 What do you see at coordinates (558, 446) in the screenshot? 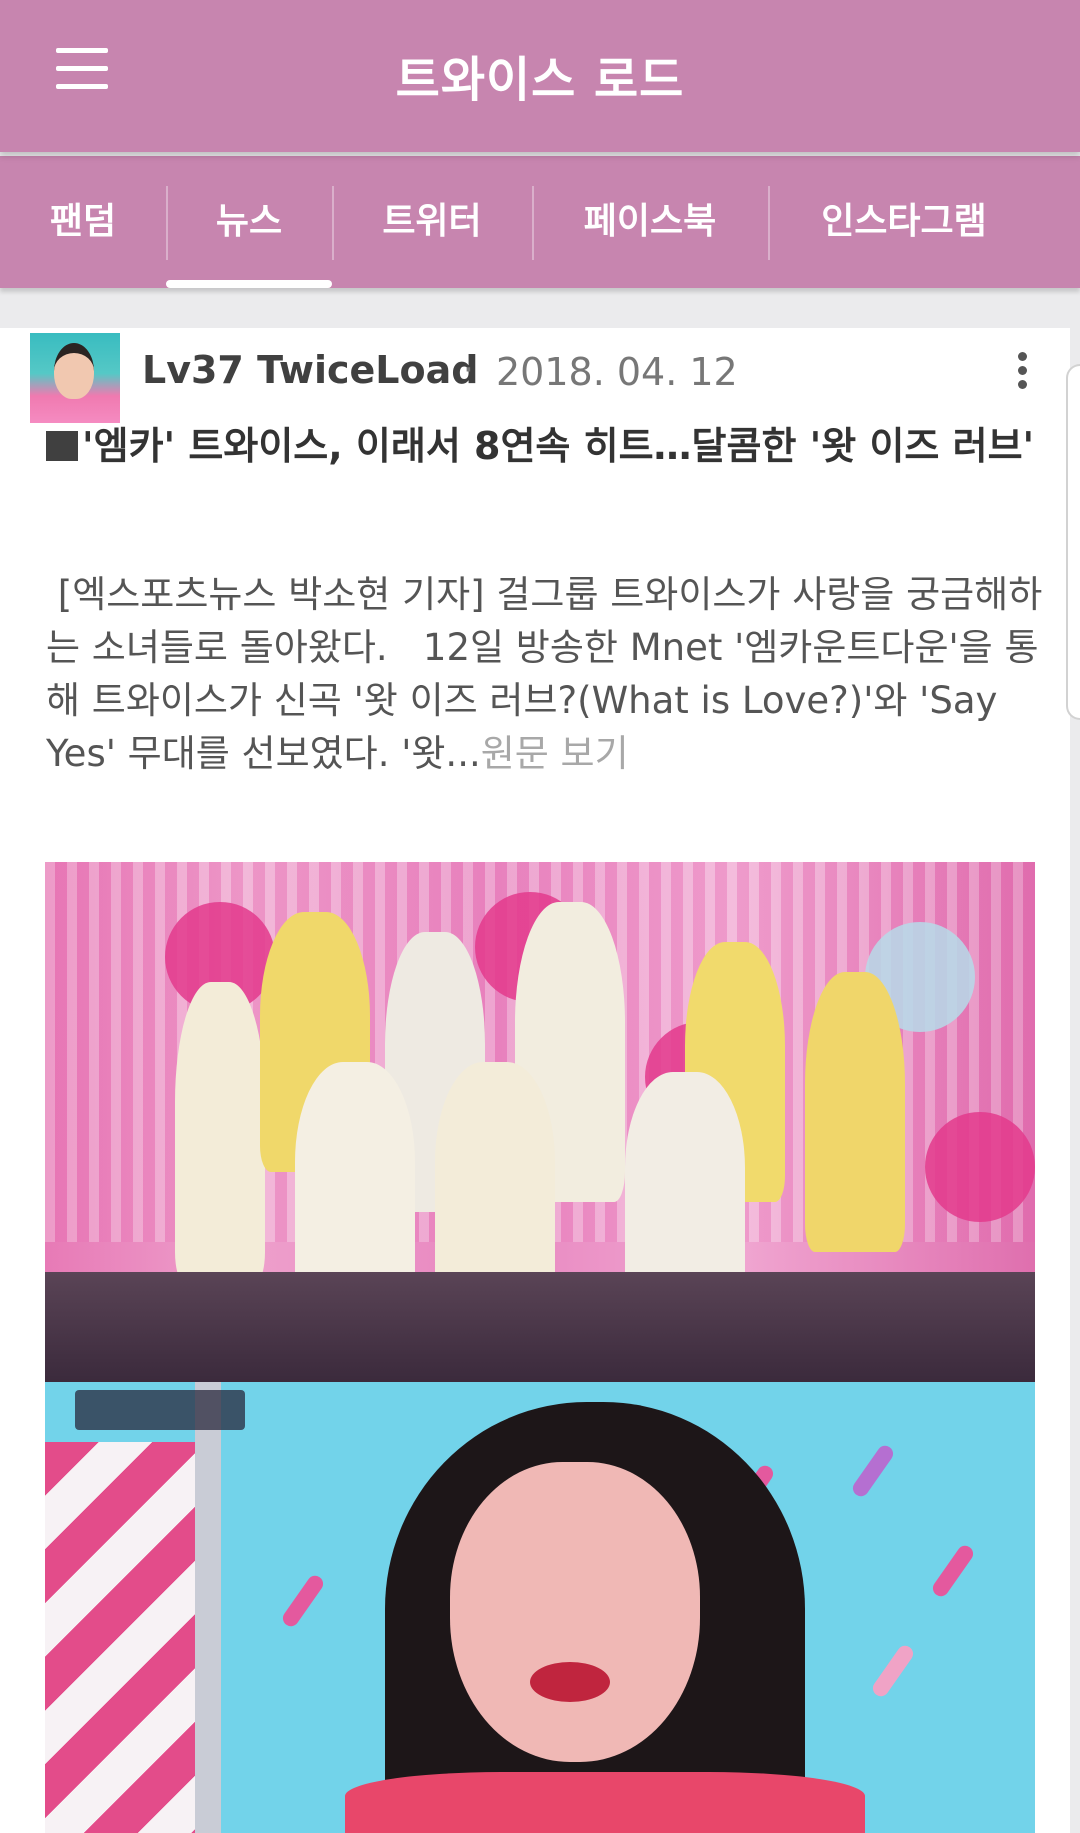
I see `post-headline-text: '엠카' 트와이스, 이래서 8연속 히트…달콤한 '왓 이즈 러브'` at bounding box center [558, 446].